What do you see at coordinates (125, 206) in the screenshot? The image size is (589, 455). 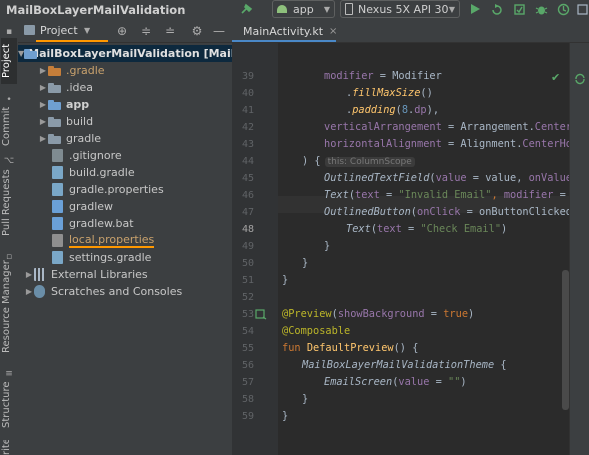 I see `tree-item: gradlew` at bounding box center [125, 206].